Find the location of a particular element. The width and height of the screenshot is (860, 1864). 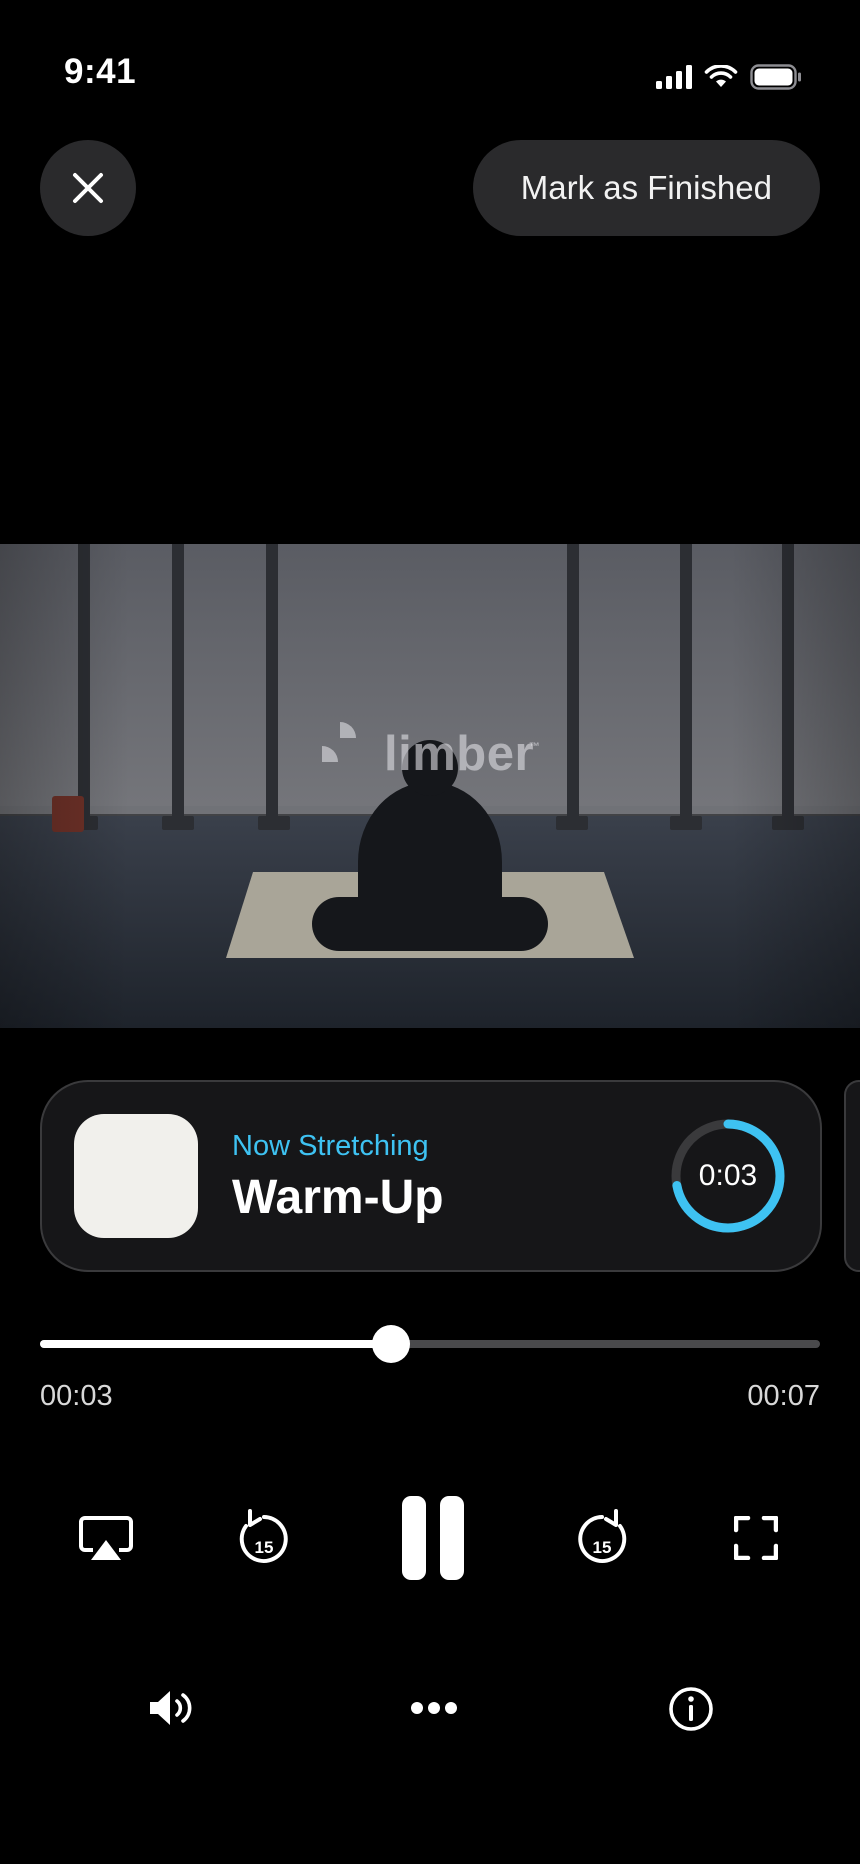

forward-15-button: 15 is located at coordinates (602, 1538).